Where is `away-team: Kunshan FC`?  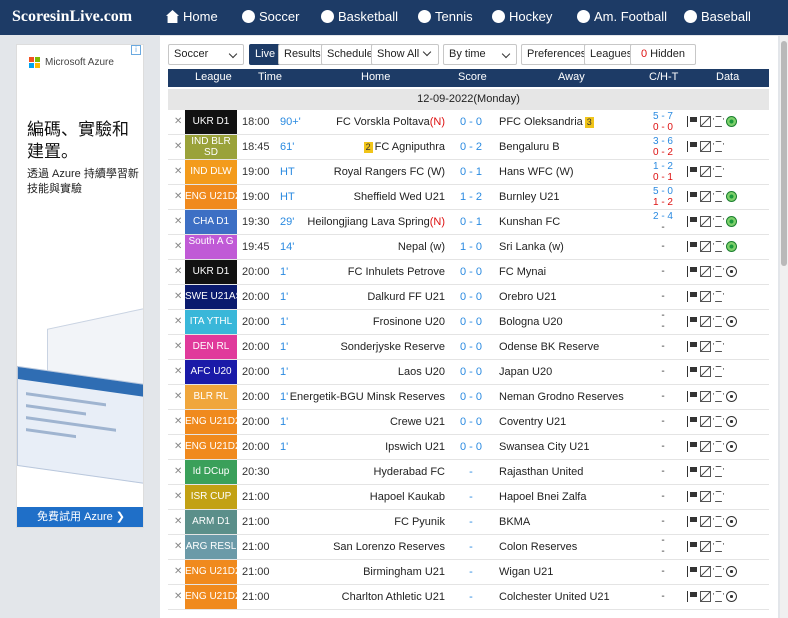
away-team: Kunshan FC is located at coordinates (529, 222).